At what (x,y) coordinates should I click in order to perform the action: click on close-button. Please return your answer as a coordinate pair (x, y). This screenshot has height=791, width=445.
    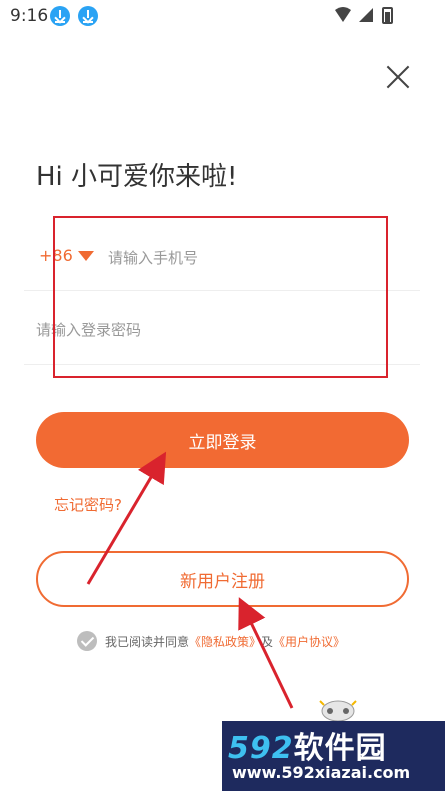
    Looking at the image, I should click on (398, 77).